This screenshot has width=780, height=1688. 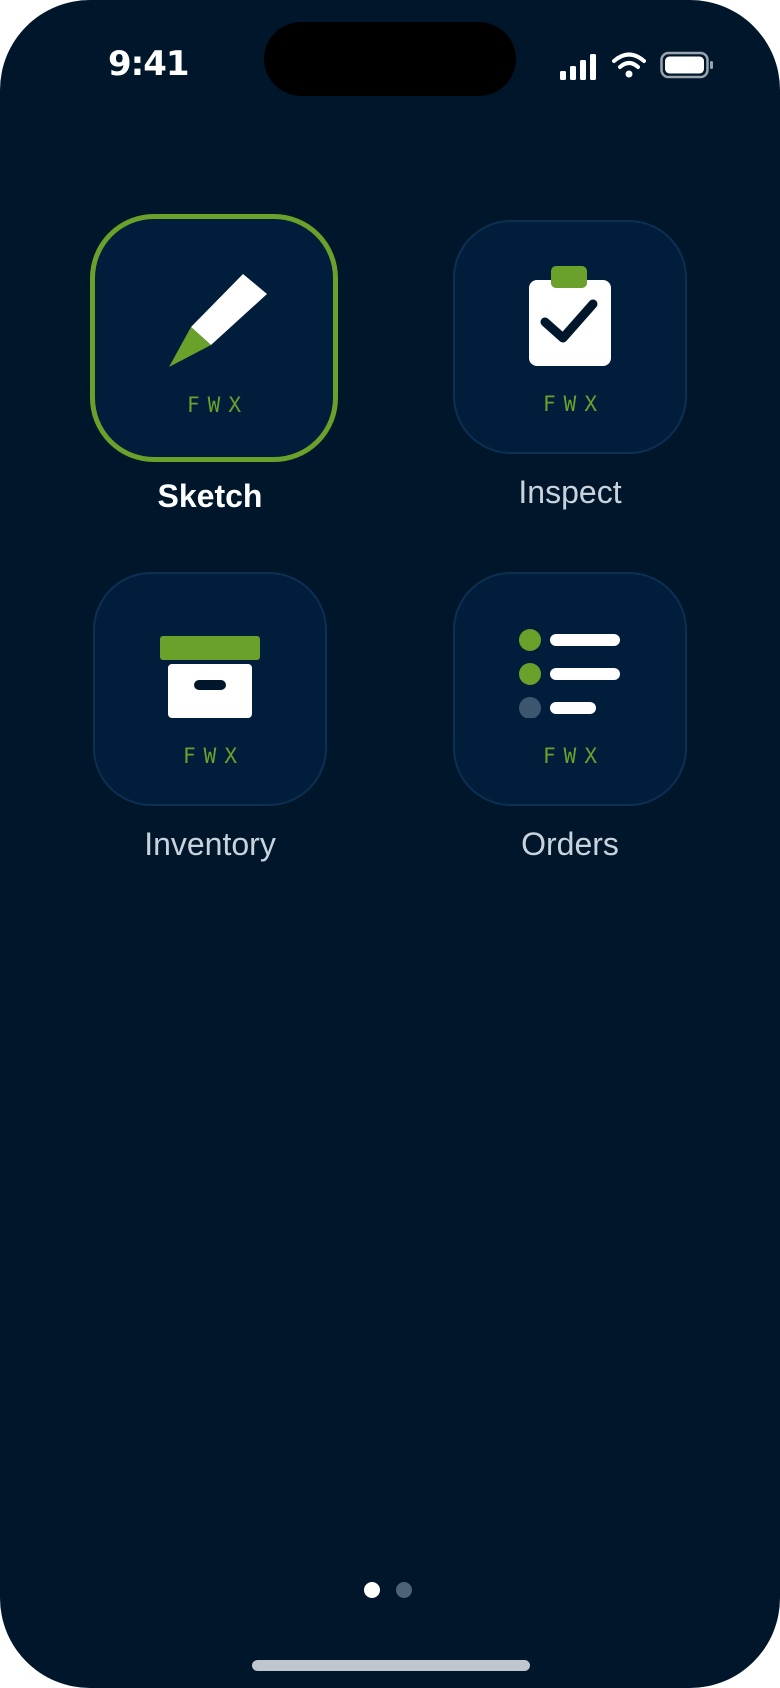 I want to click on wifi-icon, so click(x=629, y=65).